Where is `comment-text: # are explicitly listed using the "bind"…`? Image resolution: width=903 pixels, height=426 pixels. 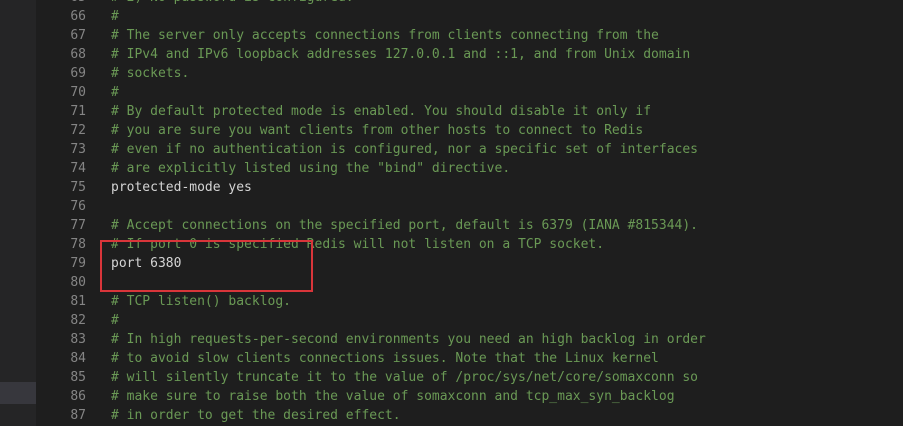 comment-text: # are explicitly listed using the "bind"… is located at coordinates (311, 168).